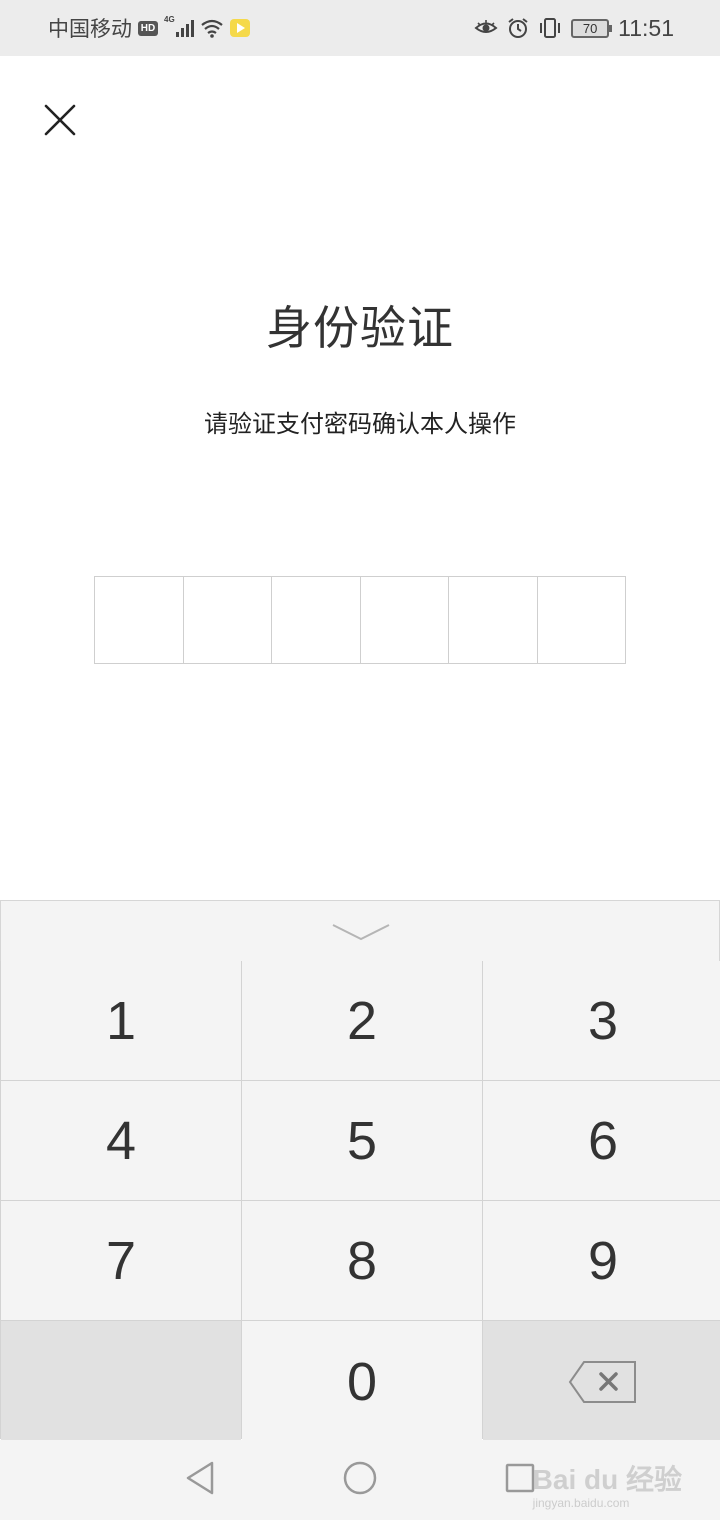  I want to click on watermark-brand: Bai du 经验, so click(607, 1479).